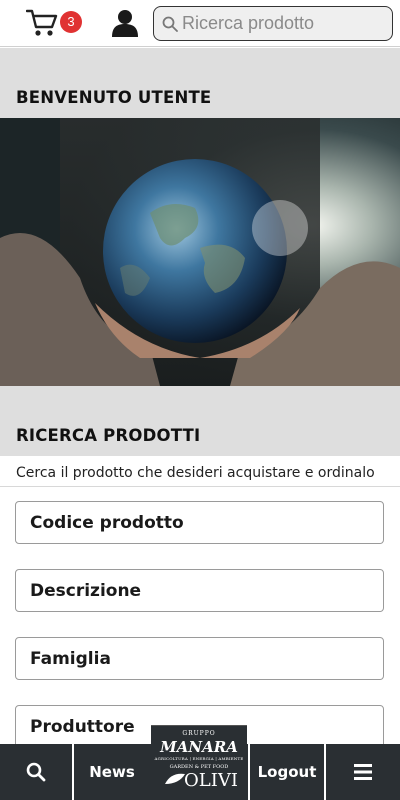  I want to click on search-input, so click(284, 23).